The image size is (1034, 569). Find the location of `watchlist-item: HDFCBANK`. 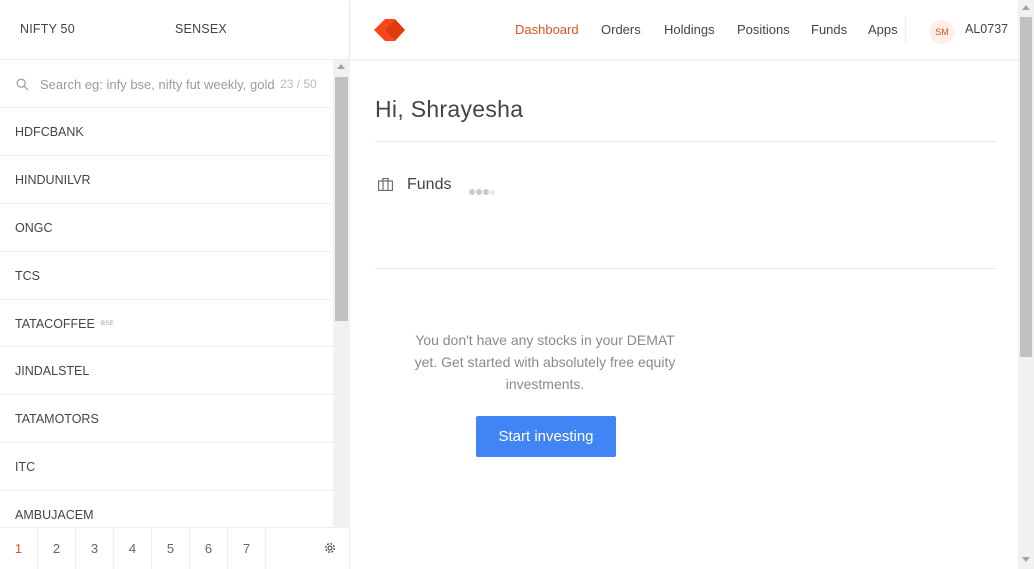

watchlist-item: HDFCBANK is located at coordinates (166, 132).